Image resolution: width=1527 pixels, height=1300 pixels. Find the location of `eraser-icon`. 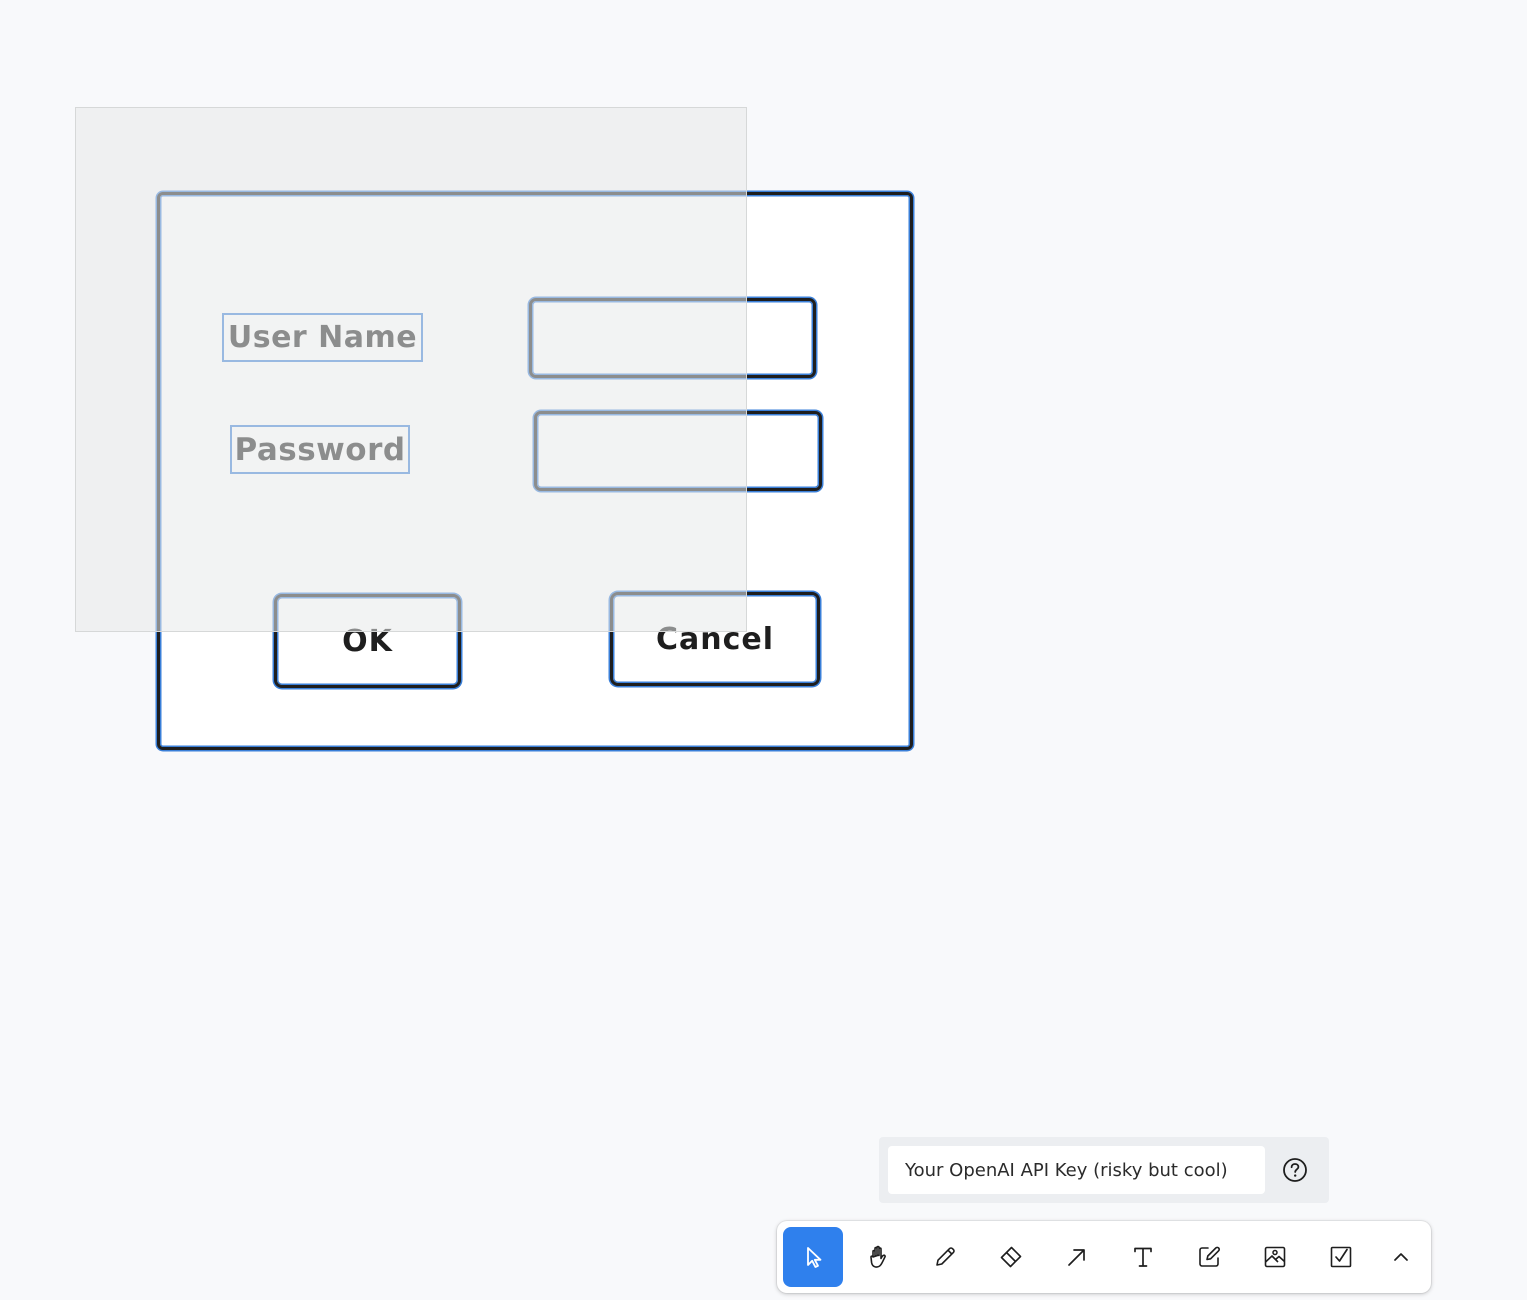

eraser-icon is located at coordinates (1011, 1257).